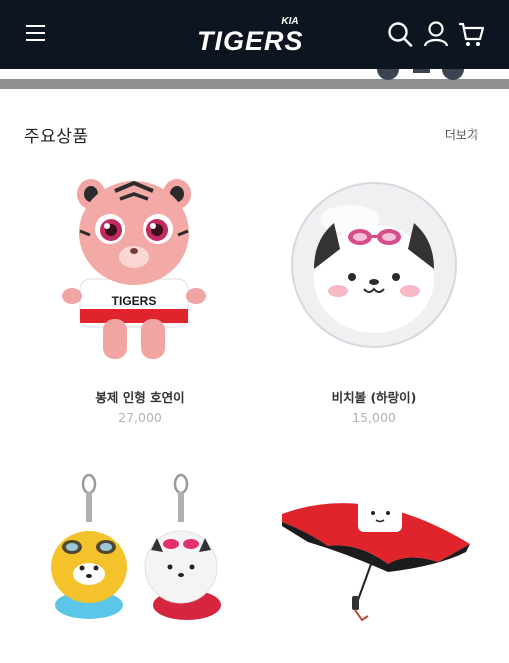 This screenshot has width=509, height=663. I want to click on hamburger-menu-icon, so click(35, 34).